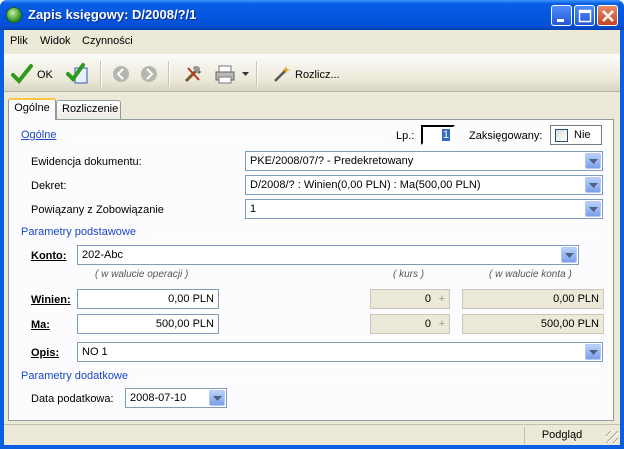  I want to click on ma-rate-field: 0 +, so click(410, 324).